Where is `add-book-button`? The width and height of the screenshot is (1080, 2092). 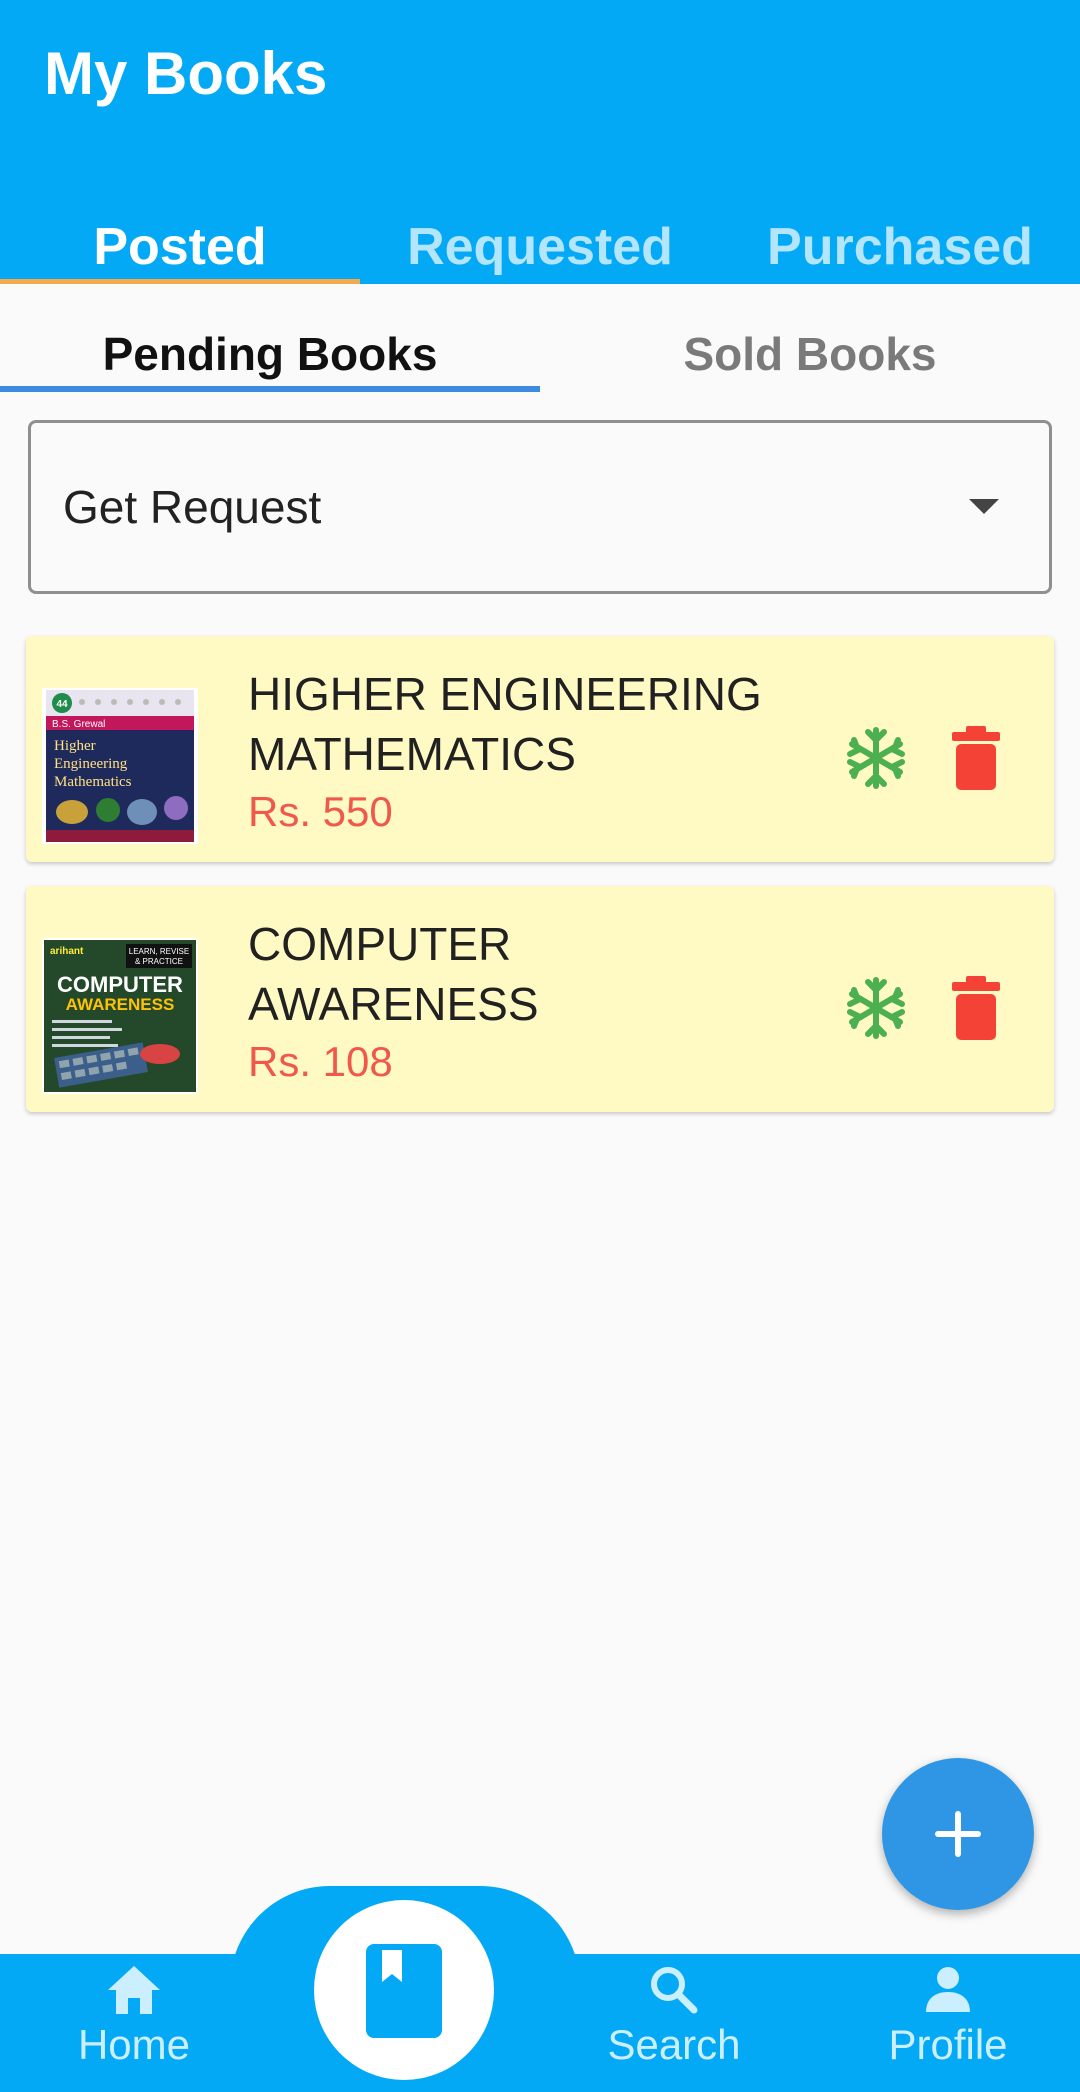
add-book-button is located at coordinates (958, 1834).